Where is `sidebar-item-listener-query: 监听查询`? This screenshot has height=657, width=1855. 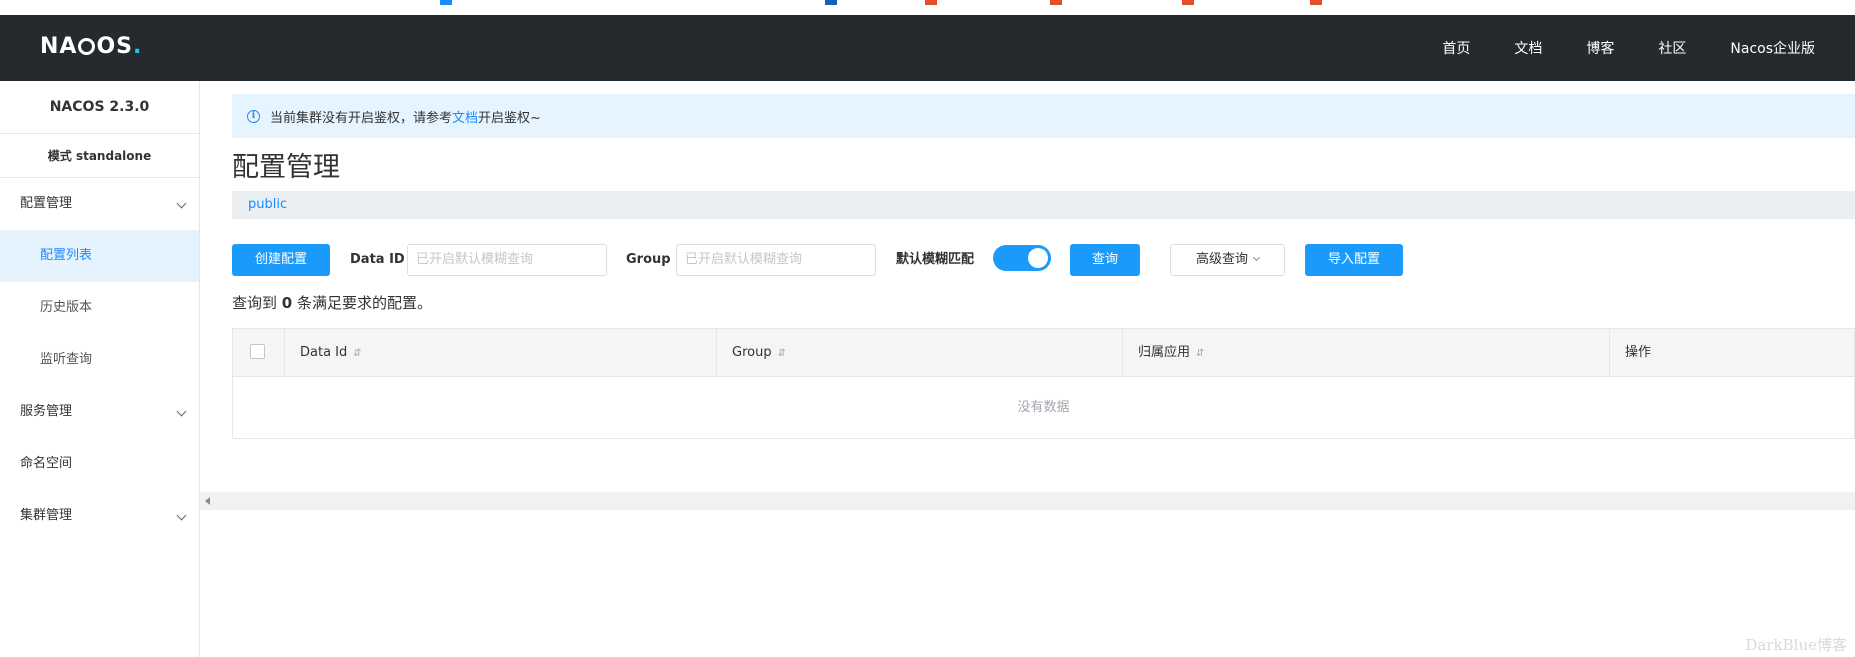 sidebar-item-listener-query: 监听查询 is located at coordinates (99, 360).